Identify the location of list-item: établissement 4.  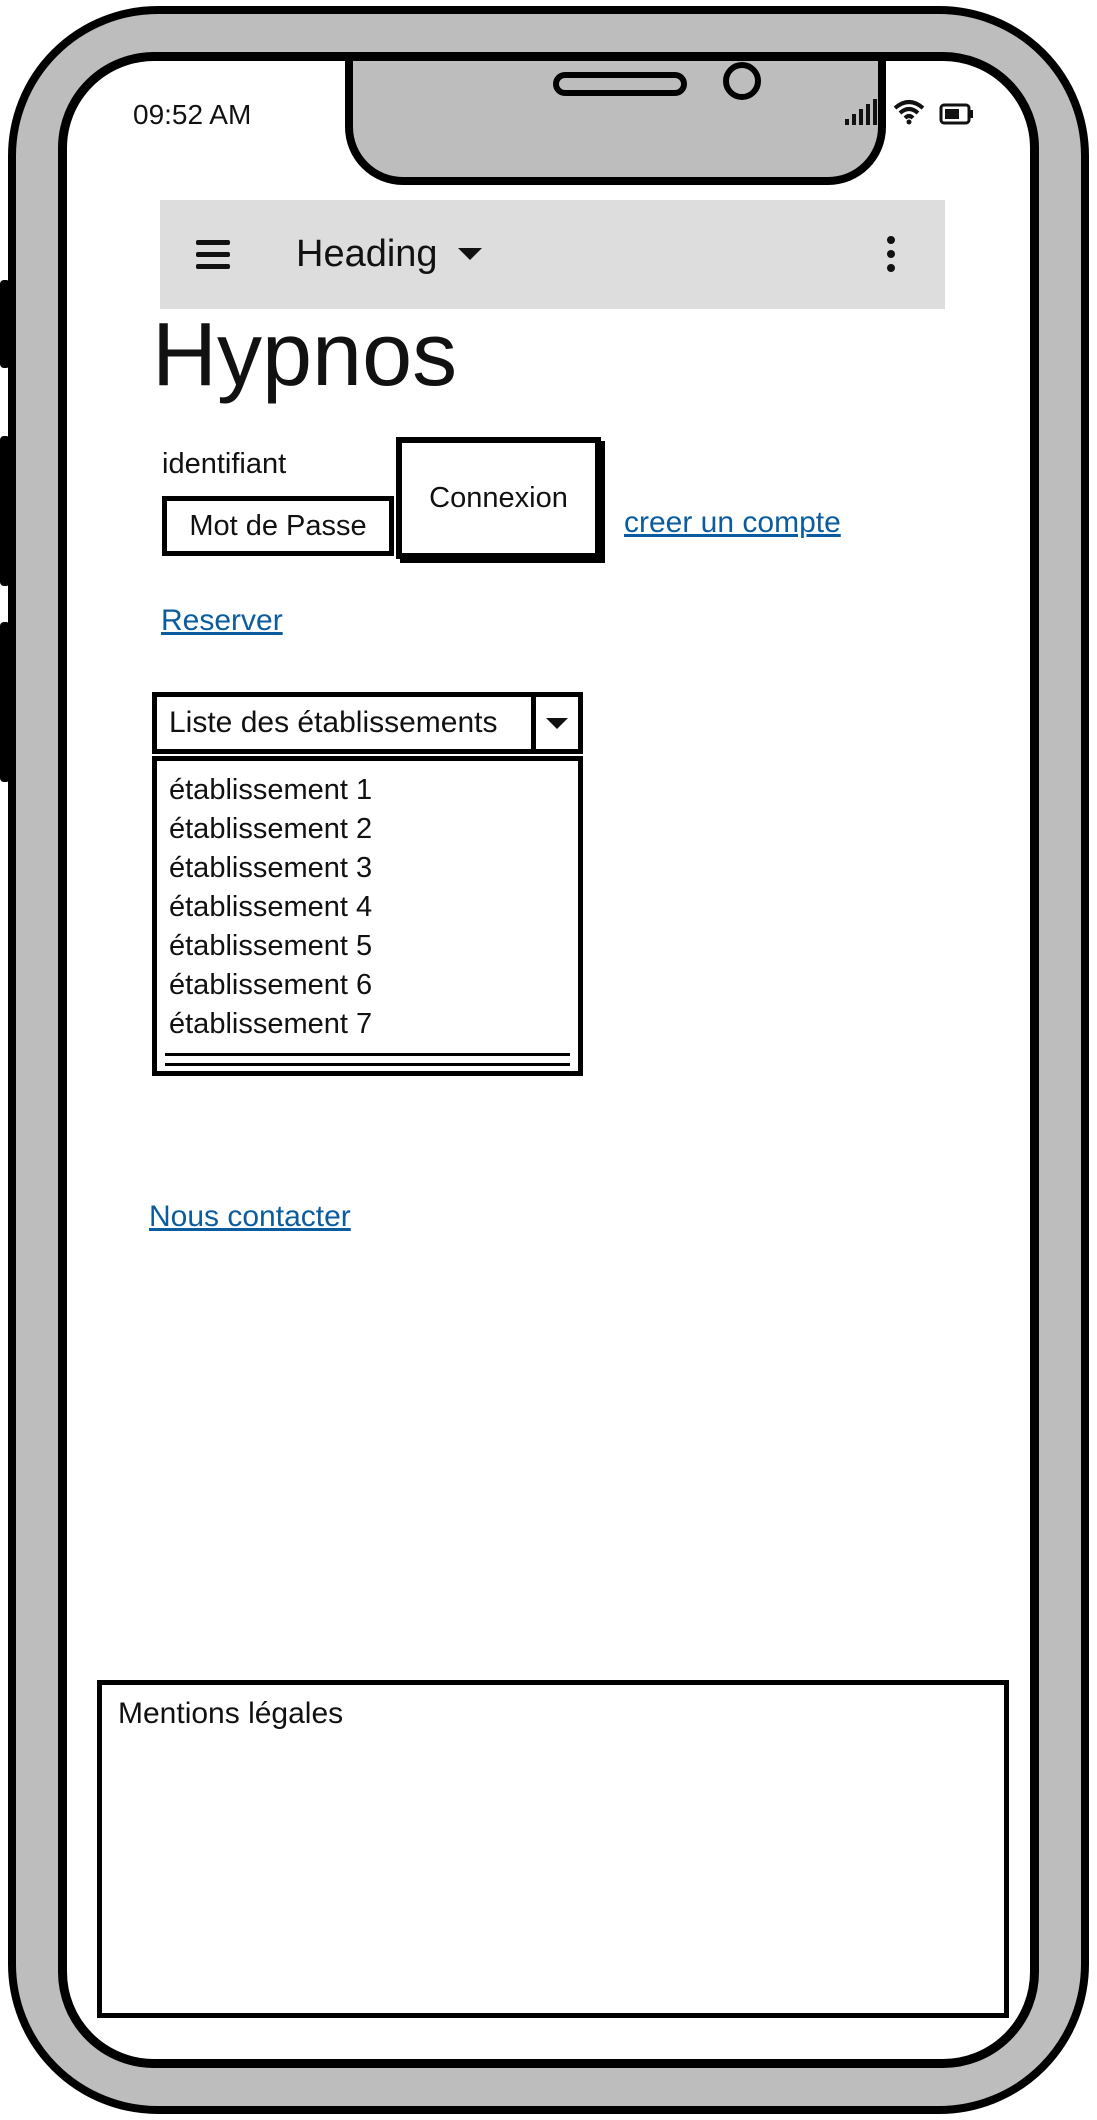
(373, 907).